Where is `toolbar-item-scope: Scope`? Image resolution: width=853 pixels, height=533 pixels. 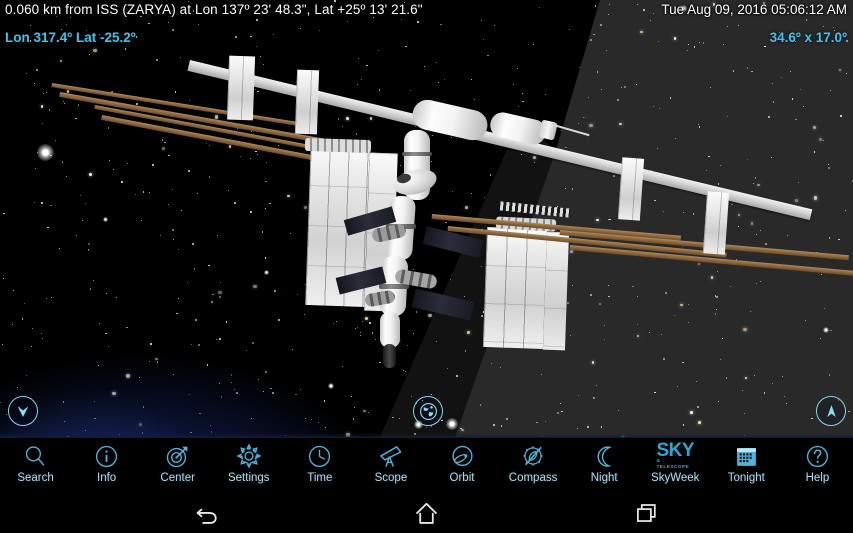
toolbar-item-scope: Scope is located at coordinates (391, 466).